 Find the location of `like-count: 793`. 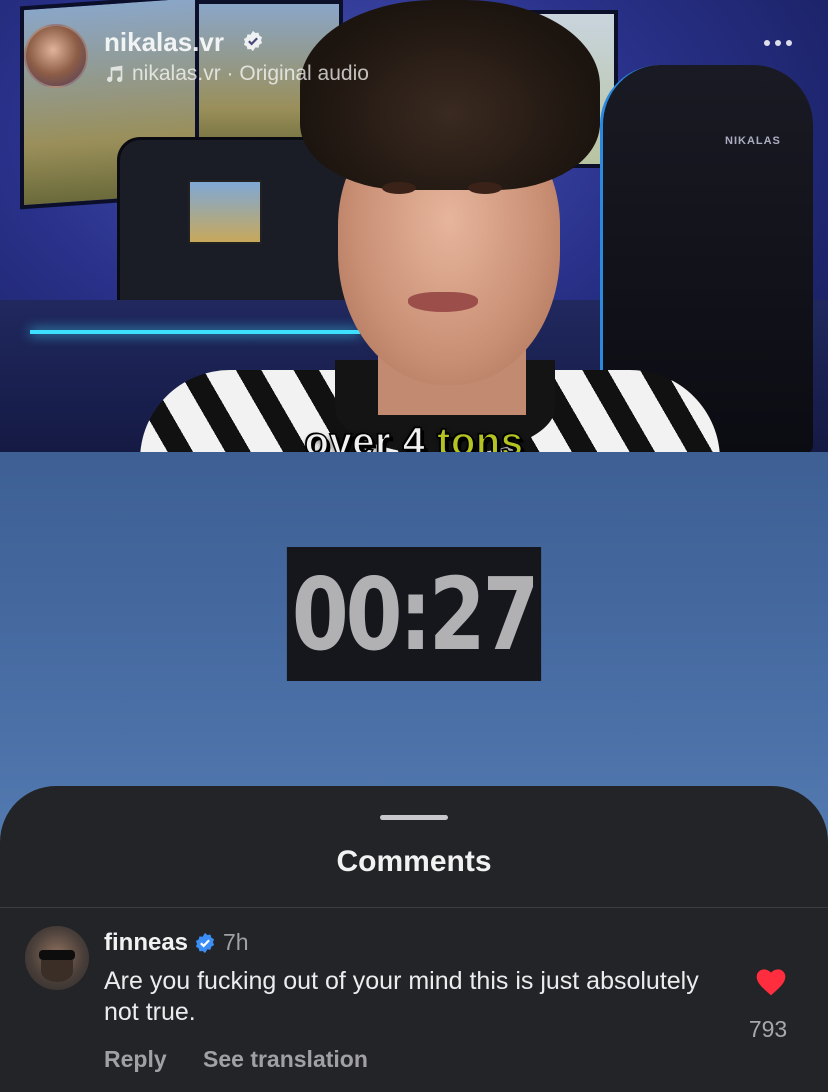

like-count: 793 is located at coordinates (768, 1029).